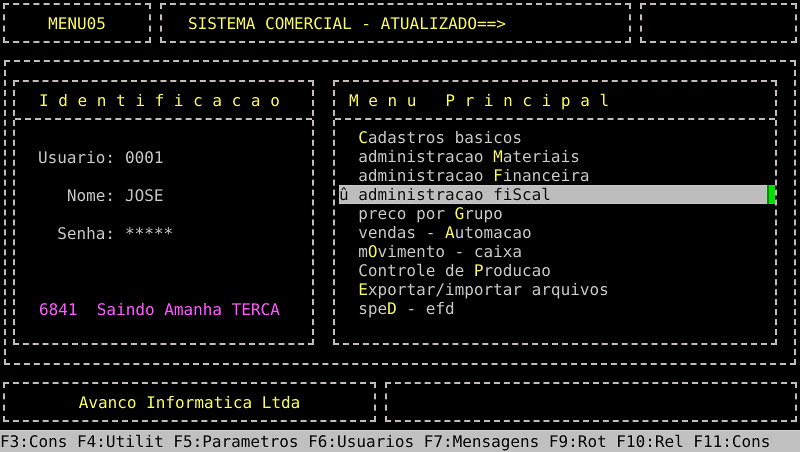 Image resolution: width=800 pixels, height=452 pixels. What do you see at coordinates (75, 157) in the screenshot?
I see `field-label: Usuario:` at bounding box center [75, 157].